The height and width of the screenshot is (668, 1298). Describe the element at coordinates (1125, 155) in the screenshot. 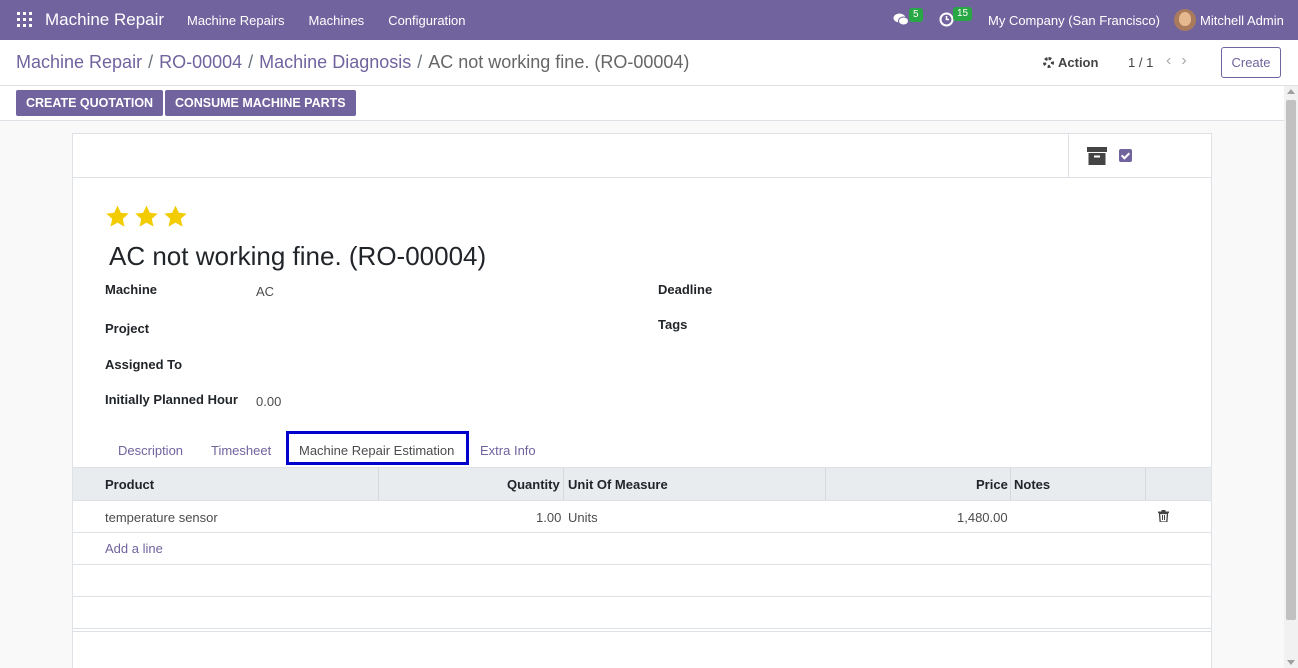

I see `checkbox-checked-icon` at that location.